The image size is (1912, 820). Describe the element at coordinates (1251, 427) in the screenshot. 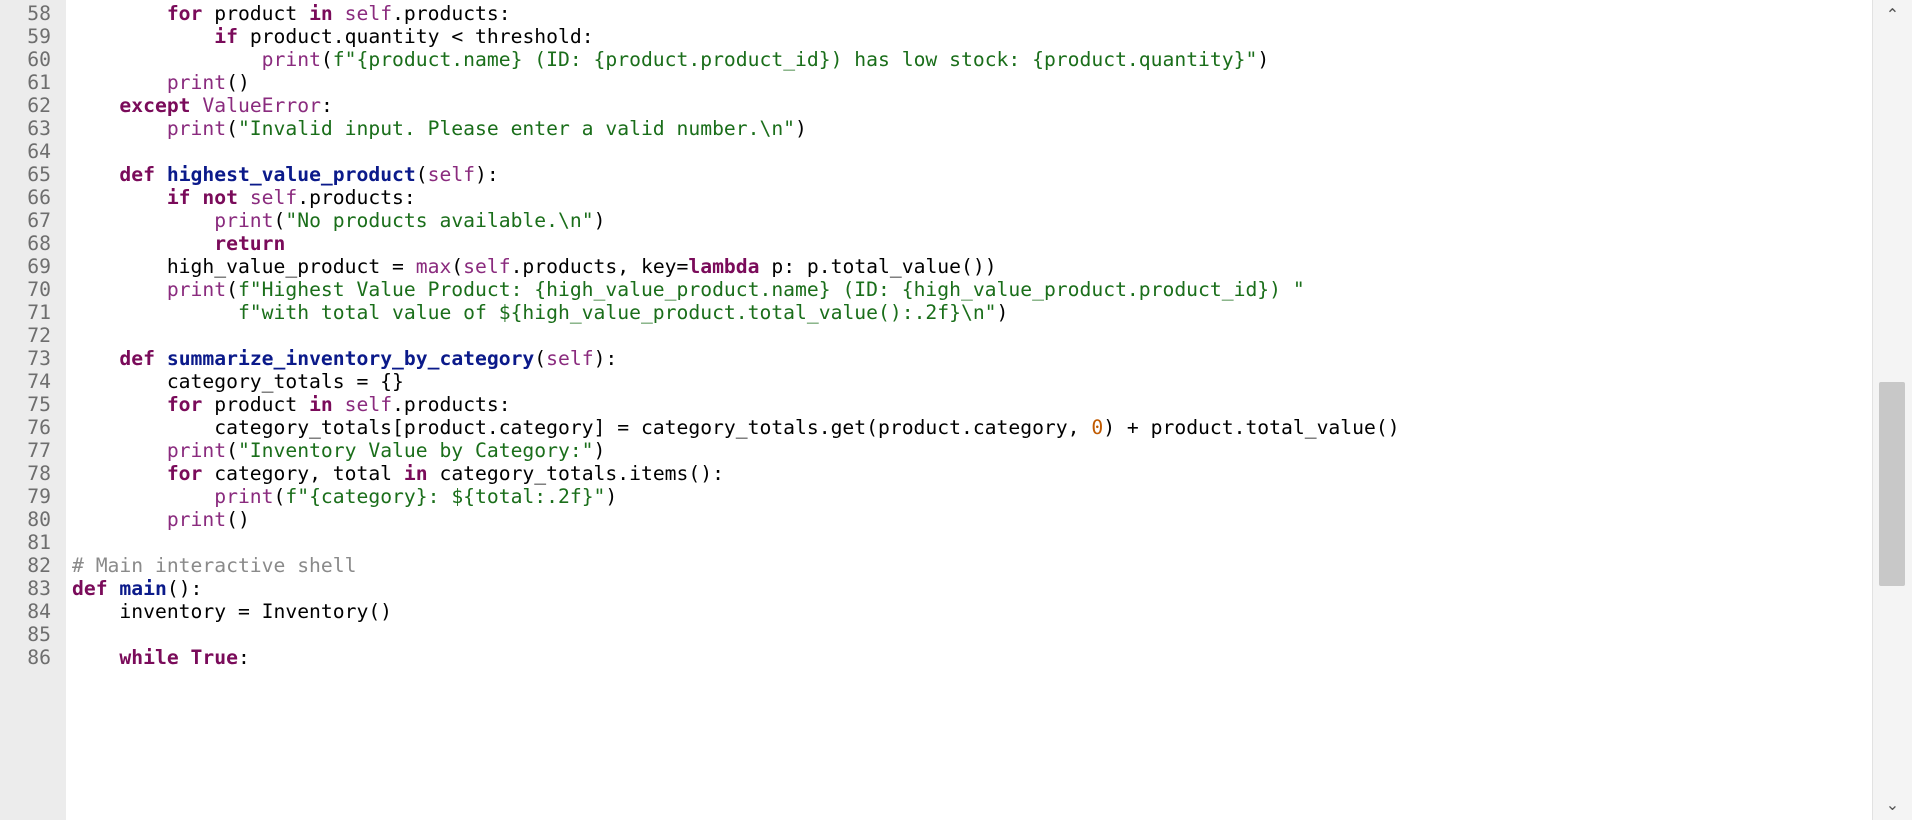

I see `code-token-plain: ) + product.total_value()` at that location.